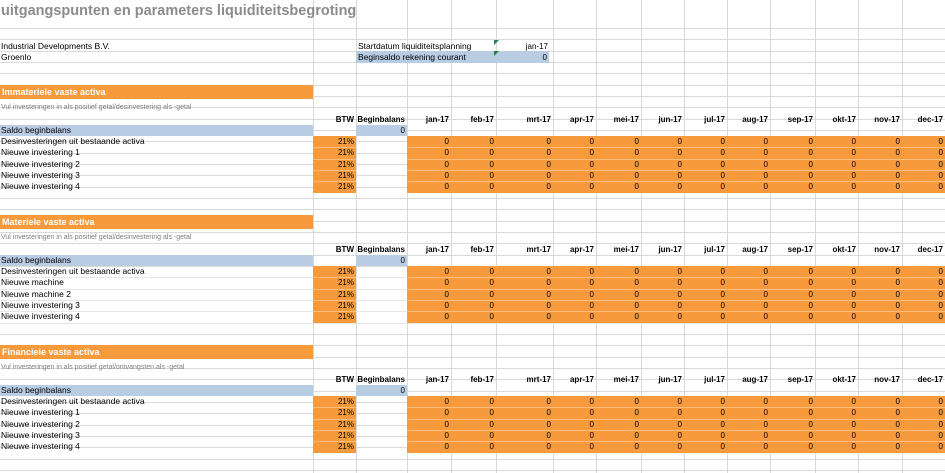 This screenshot has height=473, width=945. Describe the element at coordinates (55, 46) in the screenshot. I see `company-name: Industrial Developments B.V.` at that location.